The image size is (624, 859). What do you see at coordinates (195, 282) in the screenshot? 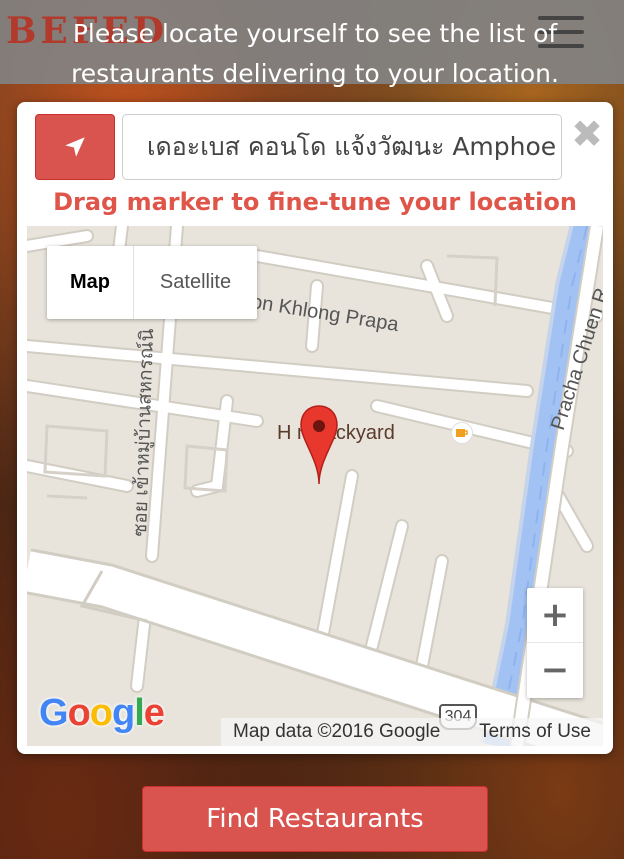
I see `map-type-satellite-button: Satellite` at bounding box center [195, 282].